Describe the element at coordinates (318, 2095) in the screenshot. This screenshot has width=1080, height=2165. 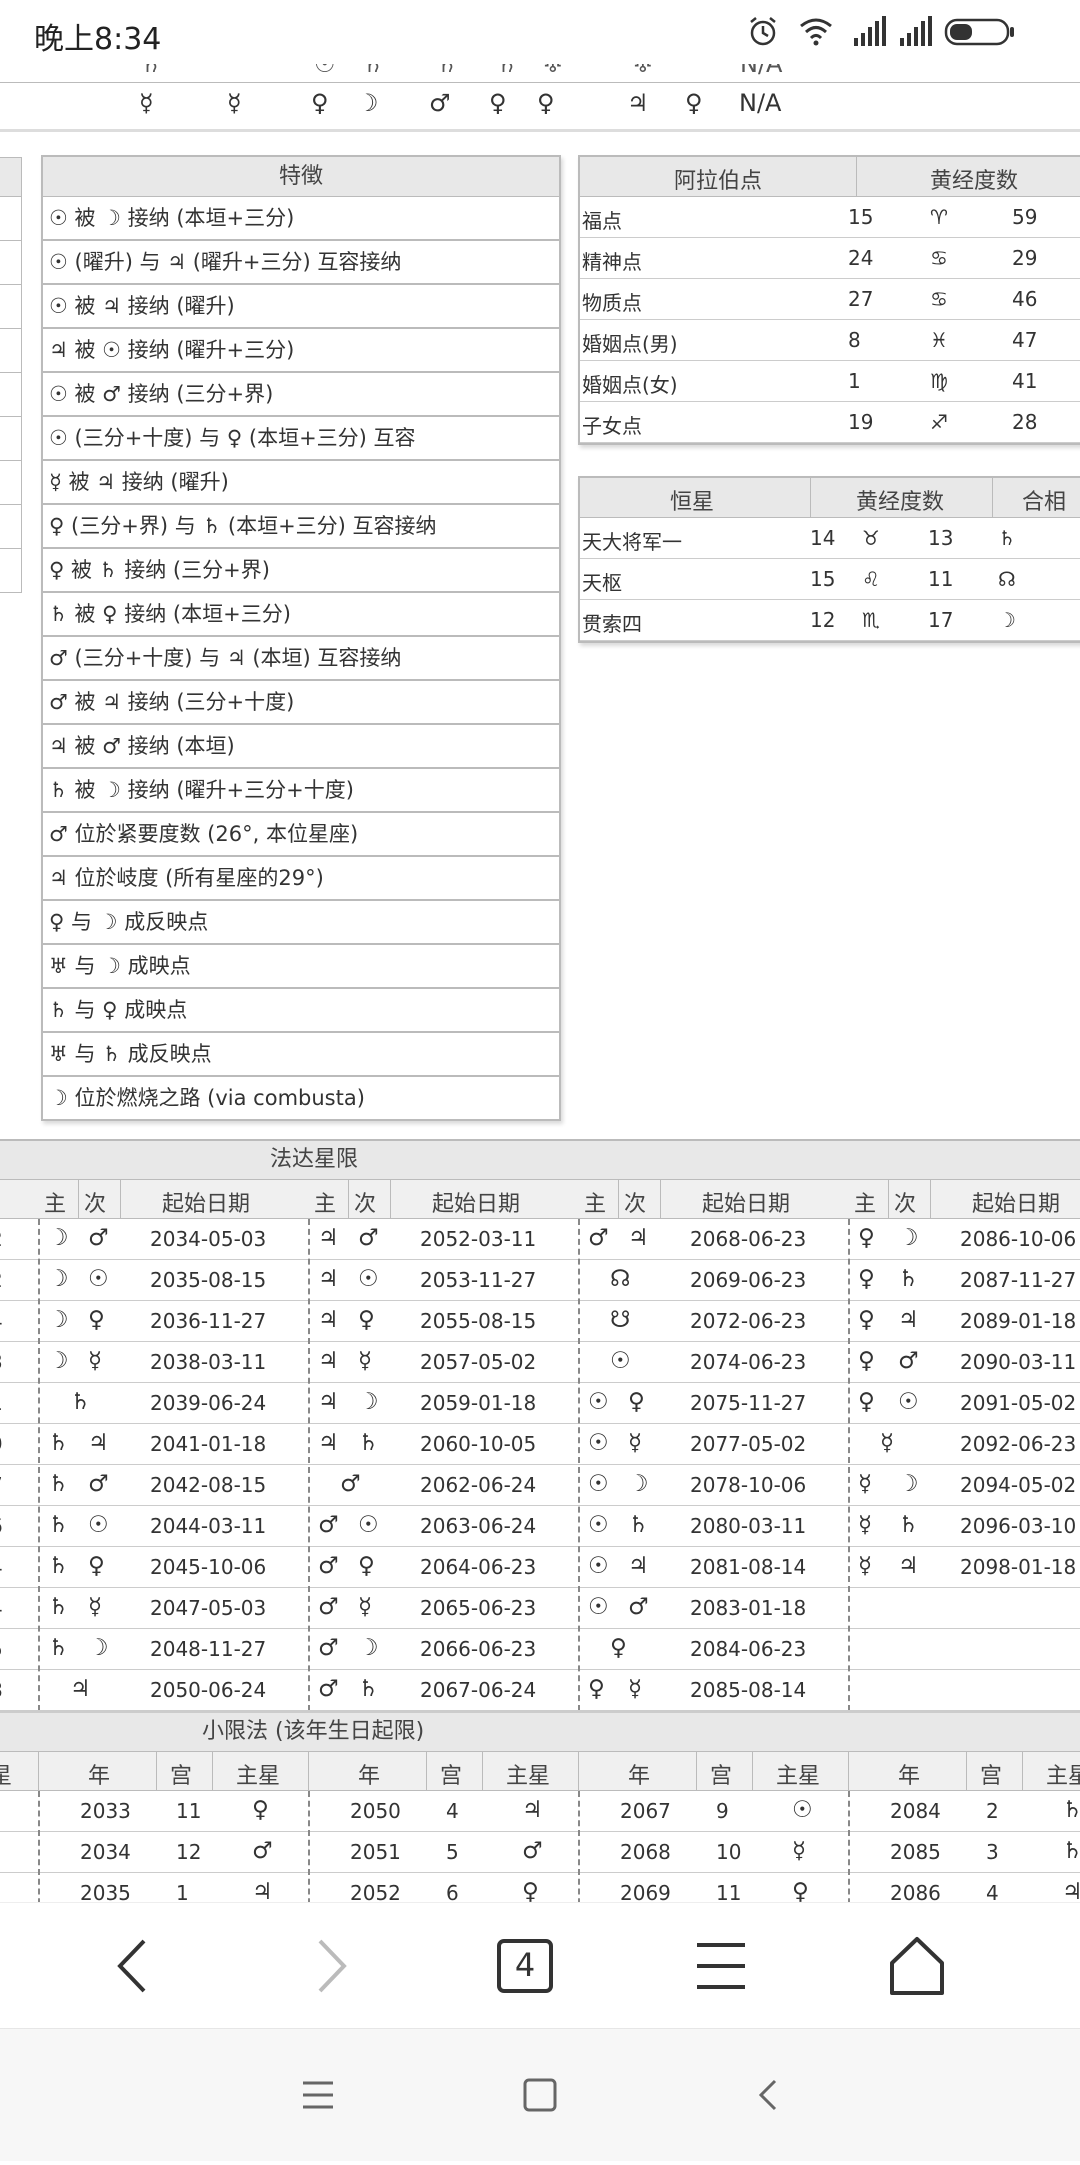
I see `system-menu-button` at that location.